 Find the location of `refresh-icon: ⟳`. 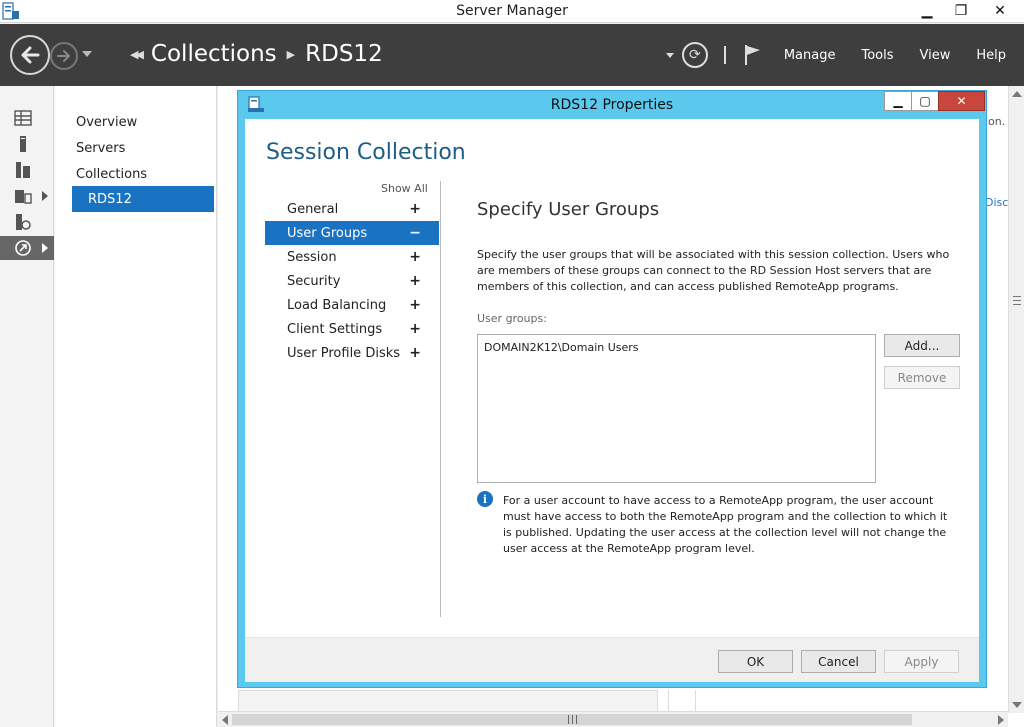

refresh-icon: ⟳ is located at coordinates (694, 55).